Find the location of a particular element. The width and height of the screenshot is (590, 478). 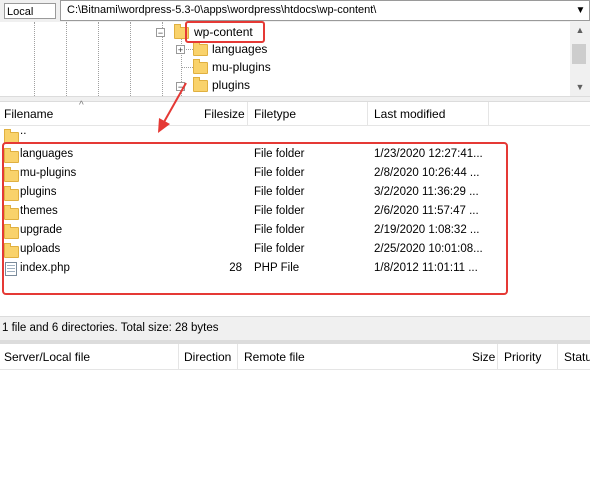

column-remote-file: Remote file is located at coordinates (274, 357).